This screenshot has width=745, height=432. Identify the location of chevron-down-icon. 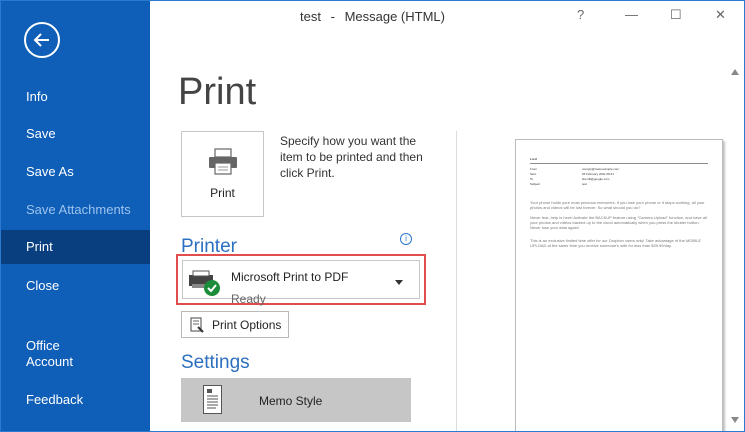
(399, 282).